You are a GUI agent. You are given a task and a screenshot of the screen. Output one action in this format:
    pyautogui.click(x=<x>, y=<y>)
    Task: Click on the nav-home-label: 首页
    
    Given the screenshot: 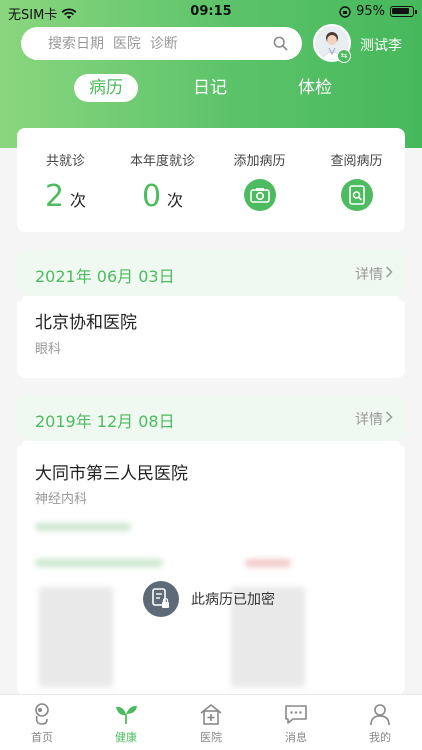 What is the action you would take?
    pyautogui.click(x=42, y=737)
    